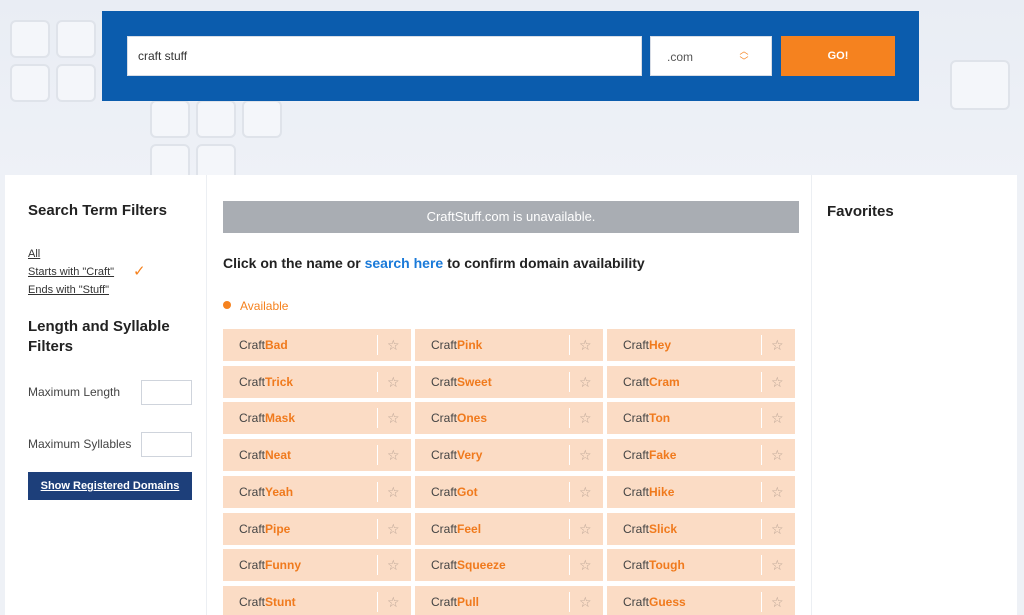  Describe the element at coordinates (110, 486) in the screenshot. I see `show-registered-domains-button: Show Registered Domains` at that location.